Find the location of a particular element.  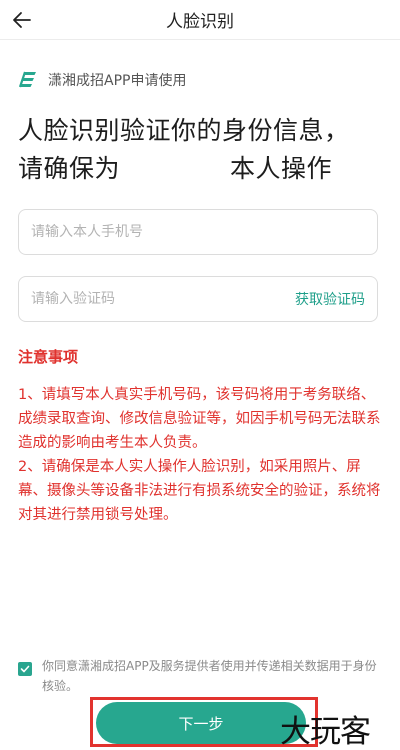

top-bar: 人脸识别 is located at coordinates (200, 20).